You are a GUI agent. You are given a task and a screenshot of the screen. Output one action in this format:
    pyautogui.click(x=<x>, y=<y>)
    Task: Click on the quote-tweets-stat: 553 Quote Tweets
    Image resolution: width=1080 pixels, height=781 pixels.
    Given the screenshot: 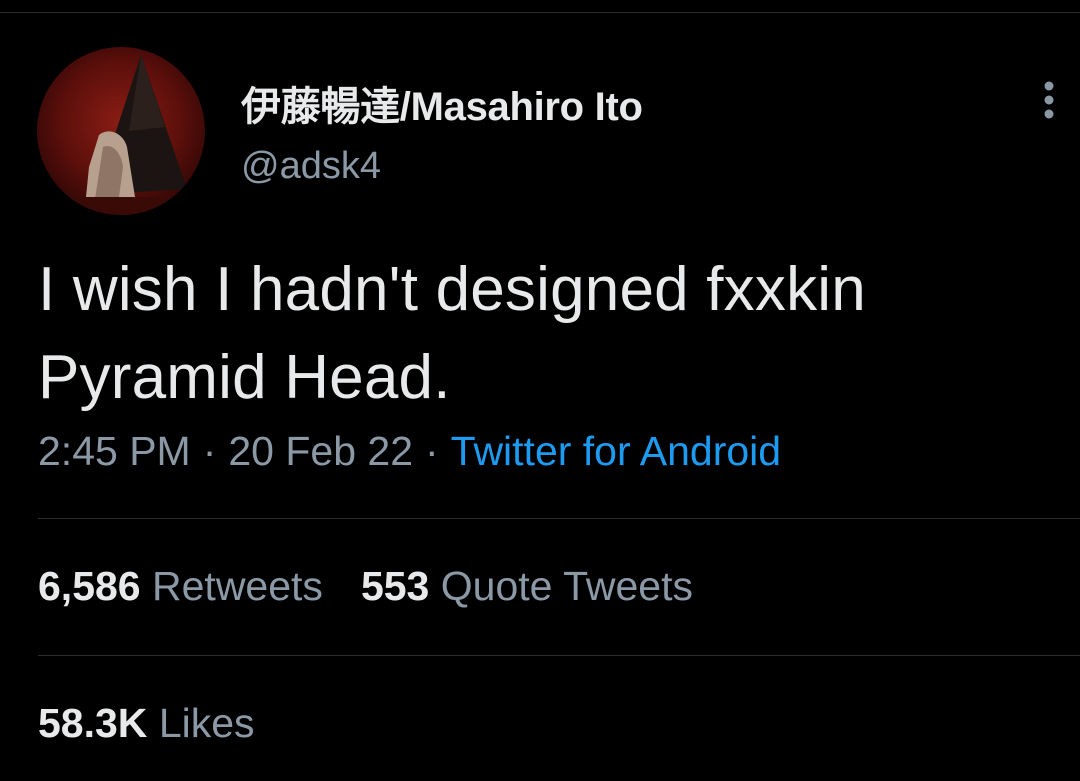 What is the action you would take?
    pyautogui.click(x=527, y=586)
    